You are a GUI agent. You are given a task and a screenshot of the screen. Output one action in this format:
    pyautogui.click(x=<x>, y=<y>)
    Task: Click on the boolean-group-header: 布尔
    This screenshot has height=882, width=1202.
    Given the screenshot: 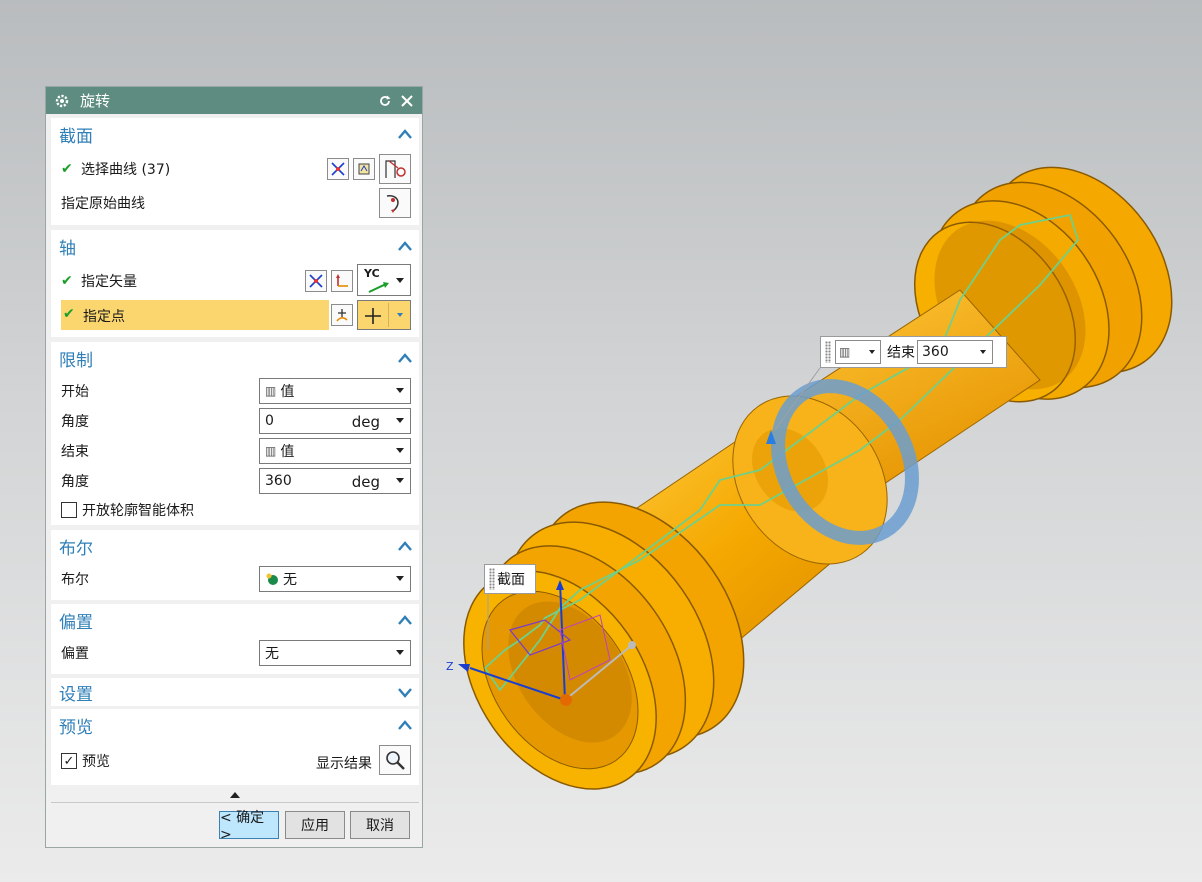 What is the action you would take?
    pyautogui.click(x=235, y=546)
    